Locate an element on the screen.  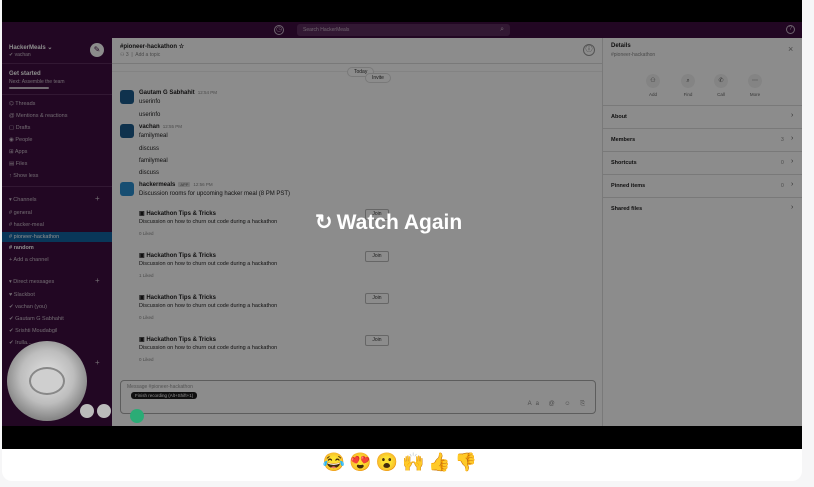
reaction-raised-hands: 🙌 is located at coordinates (415, 462).